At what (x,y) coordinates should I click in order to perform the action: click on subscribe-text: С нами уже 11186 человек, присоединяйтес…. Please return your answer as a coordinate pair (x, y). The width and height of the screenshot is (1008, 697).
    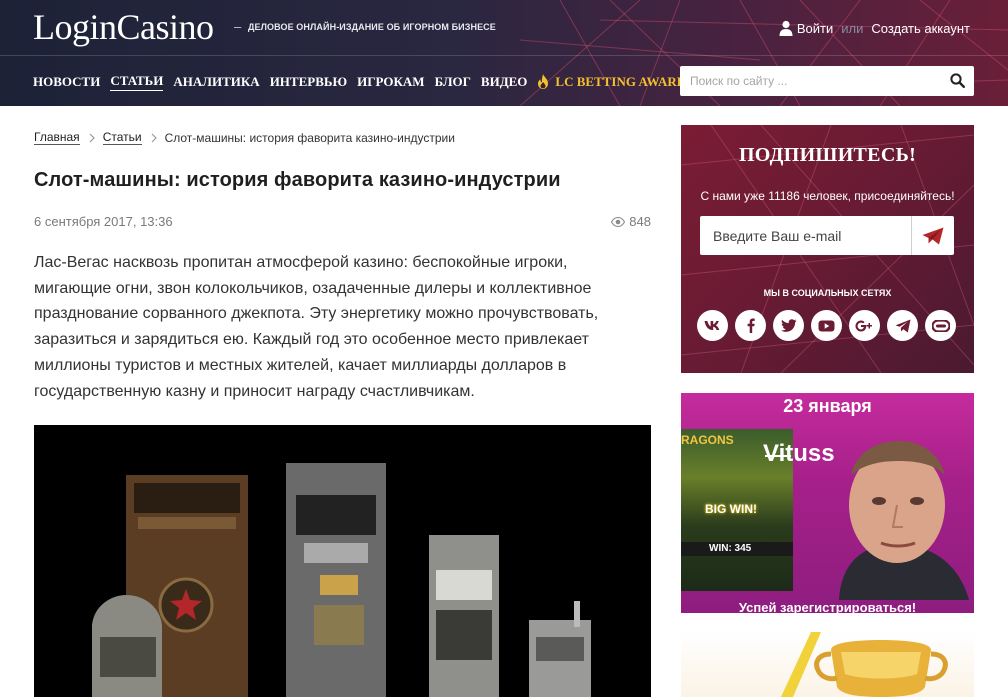
    Looking at the image, I should click on (827, 196).